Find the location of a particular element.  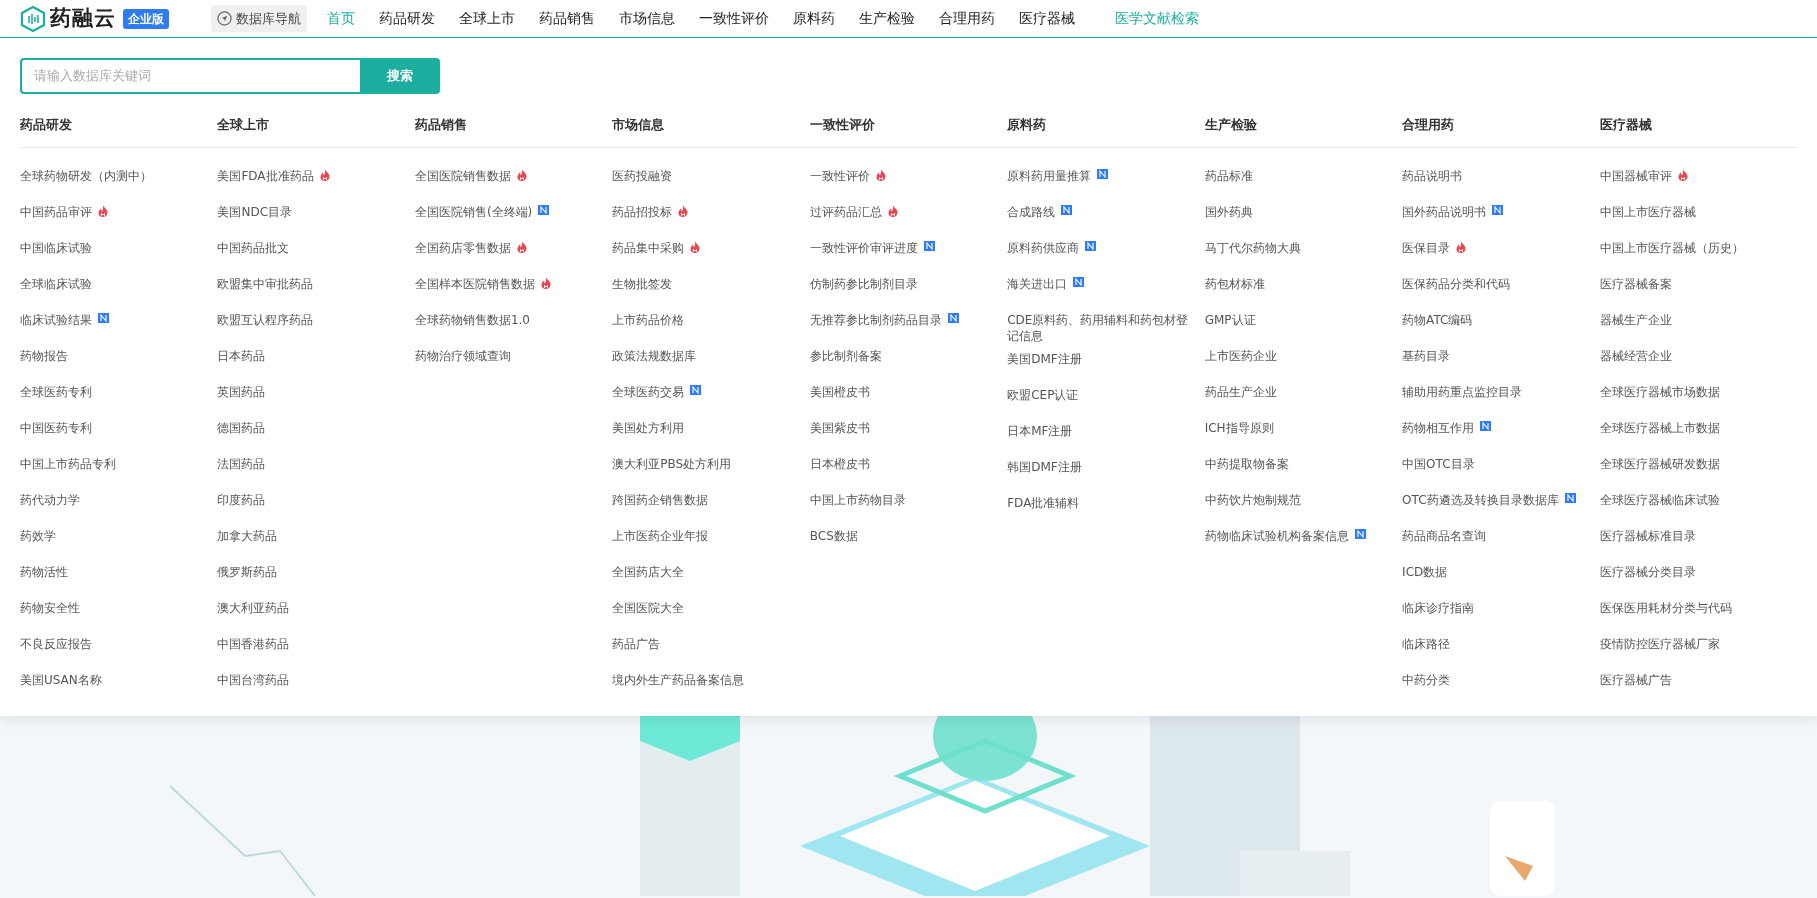

menu-link: 政策法规数据库 is located at coordinates (654, 356).